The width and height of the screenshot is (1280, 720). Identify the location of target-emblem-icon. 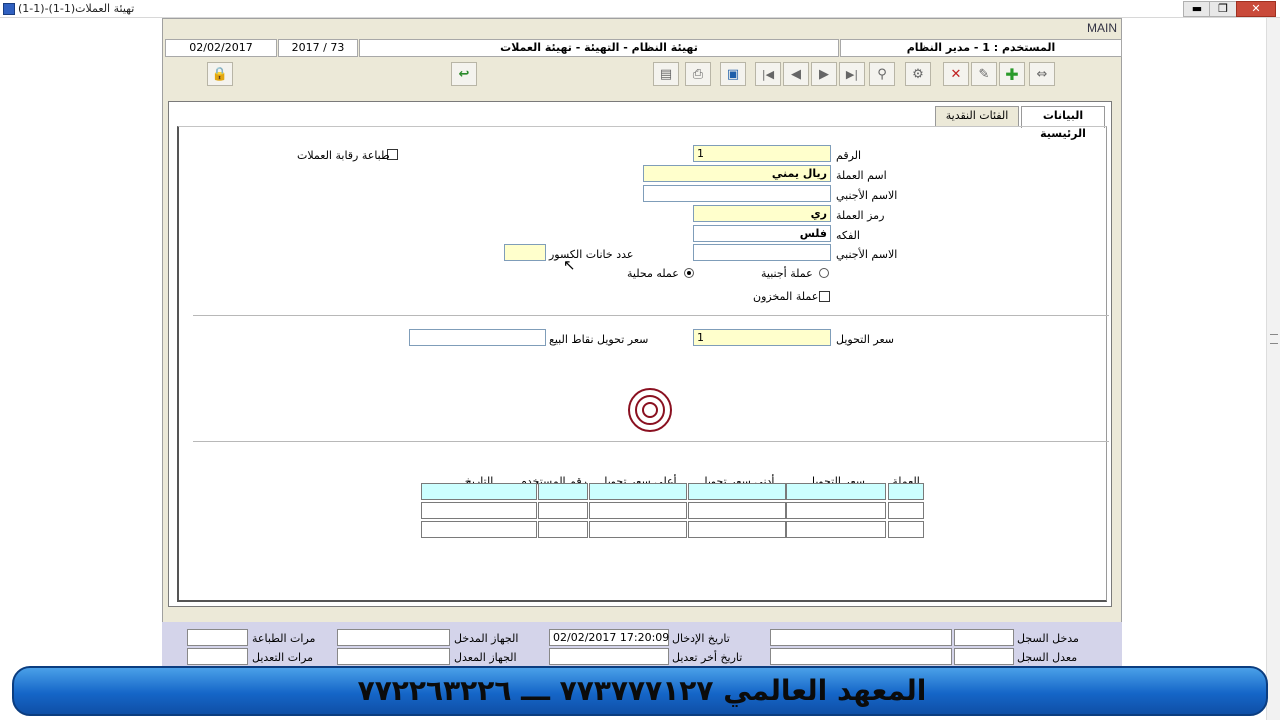
(650, 410).